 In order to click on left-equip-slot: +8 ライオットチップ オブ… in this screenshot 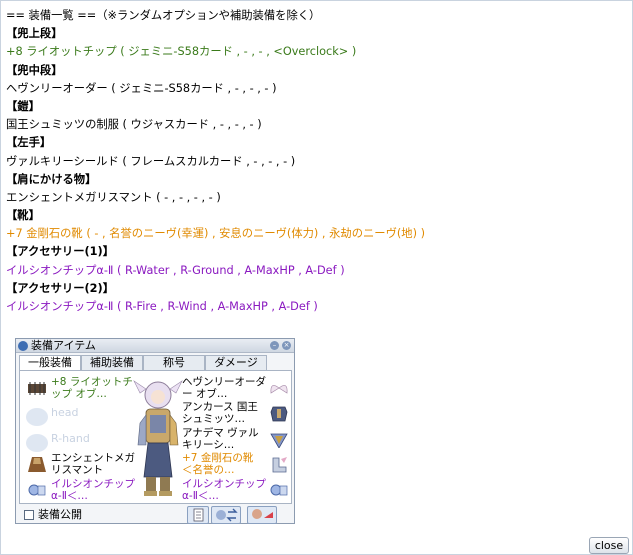, I will do `click(79, 388)`.